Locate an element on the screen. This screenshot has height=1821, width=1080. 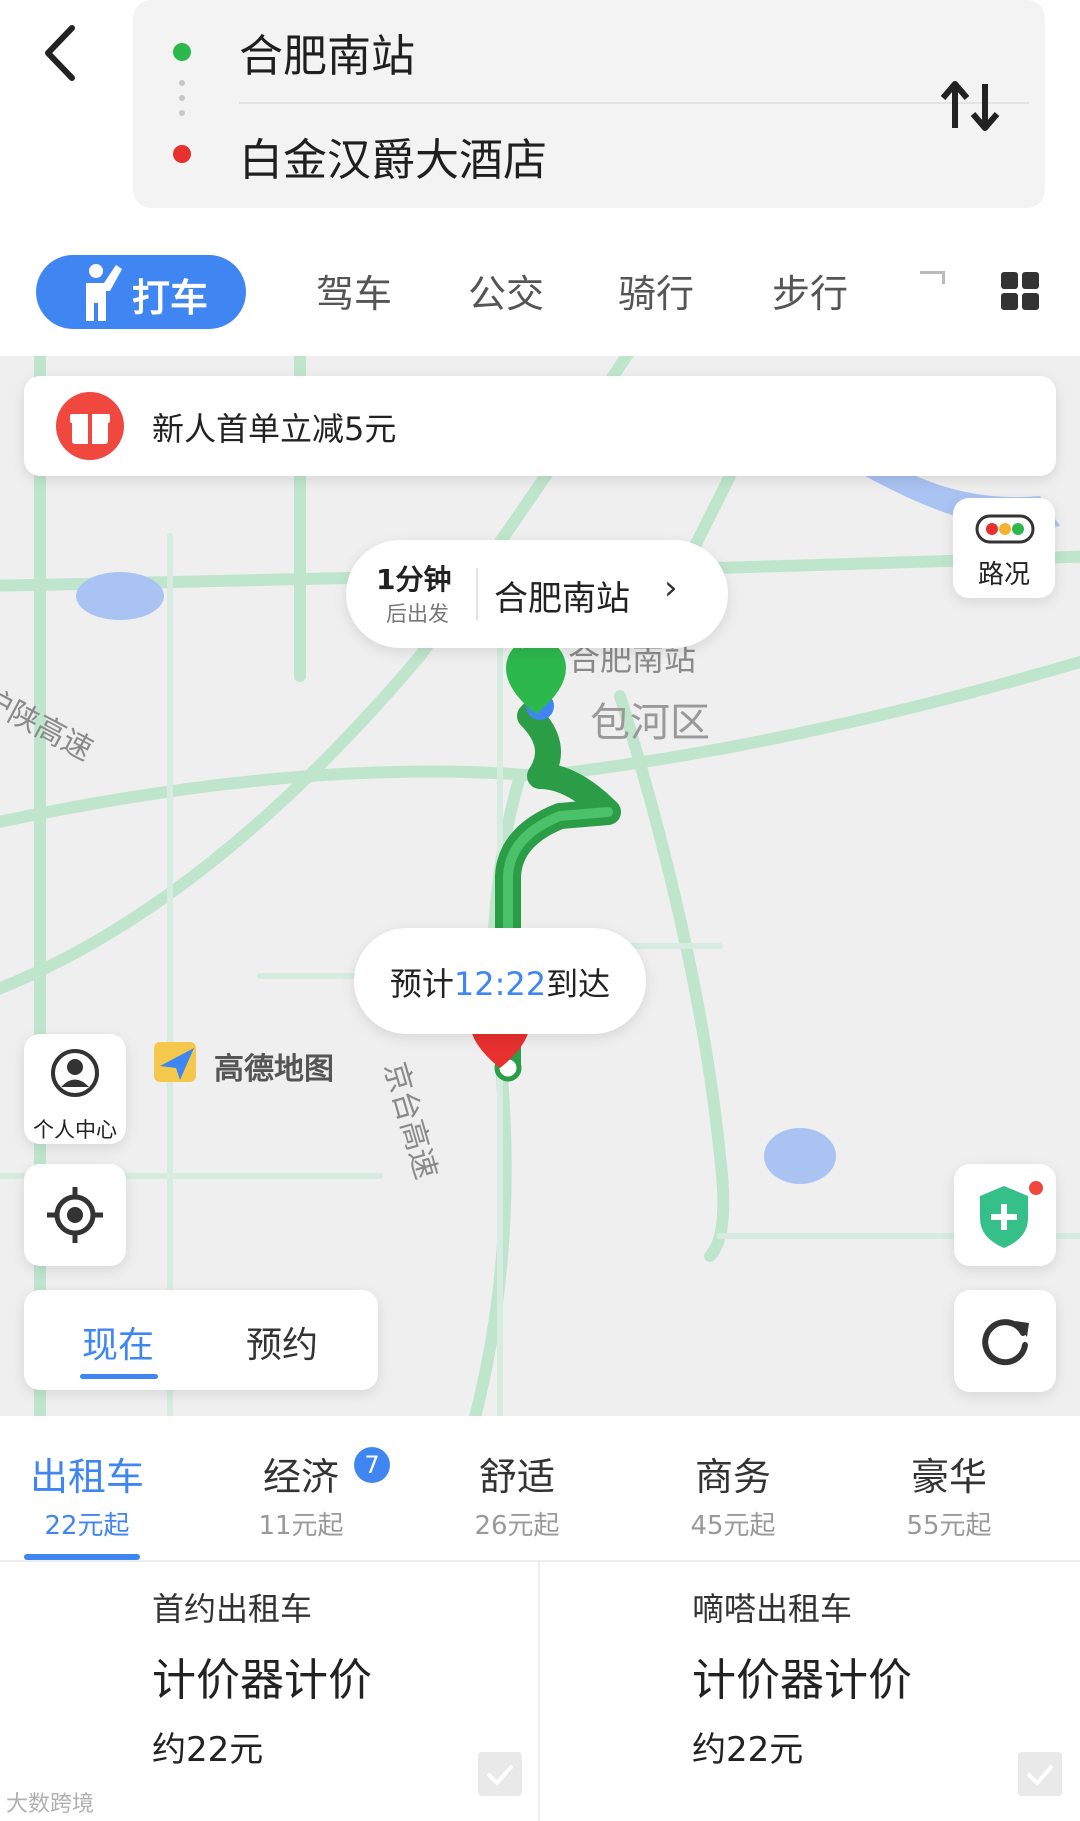
depart-subtitle: 后出发 is located at coordinates (417, 614).